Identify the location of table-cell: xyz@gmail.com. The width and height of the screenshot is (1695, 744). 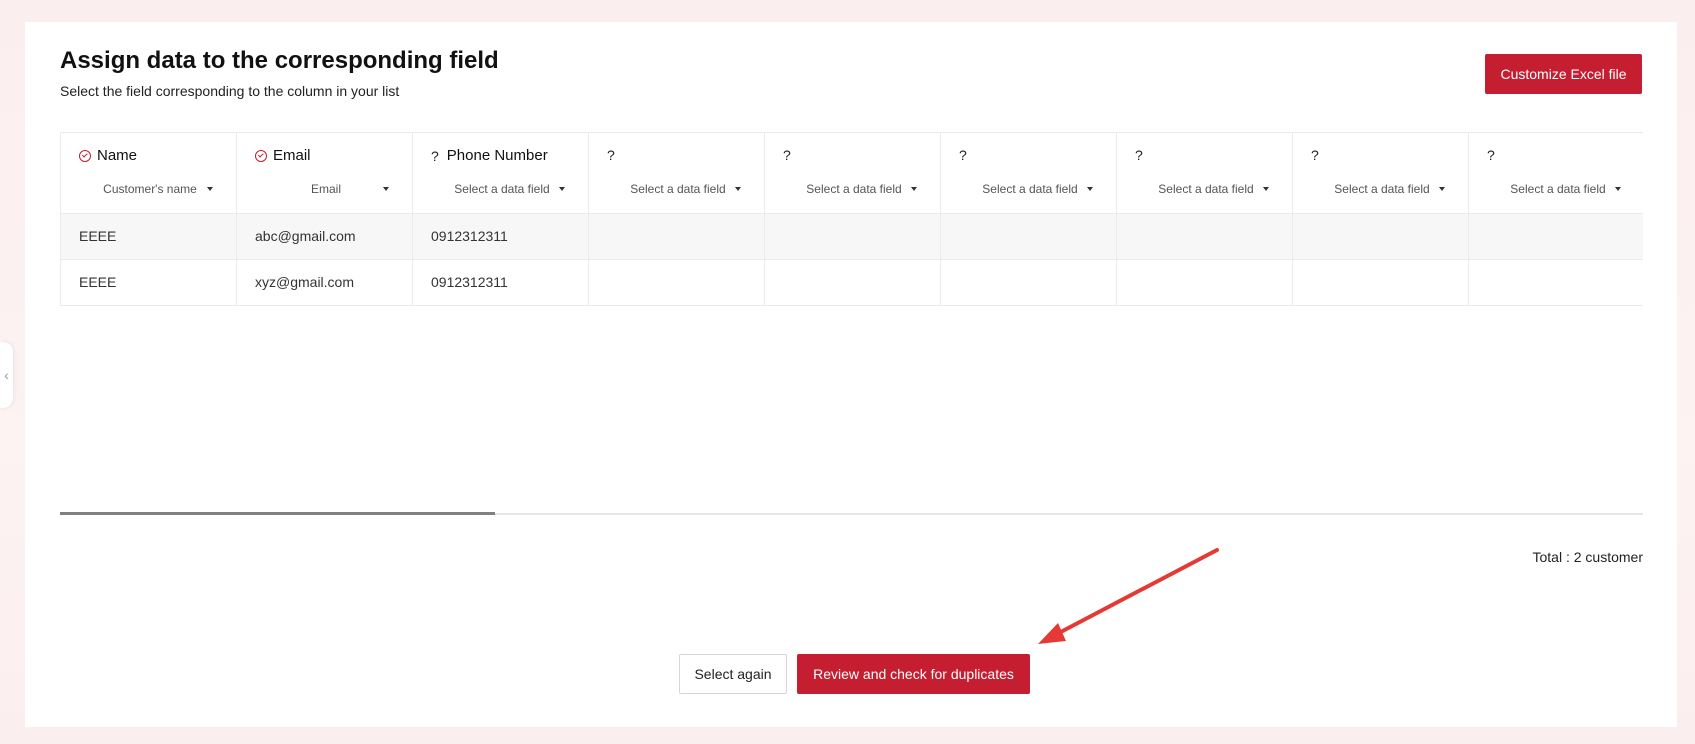
(324, 283).